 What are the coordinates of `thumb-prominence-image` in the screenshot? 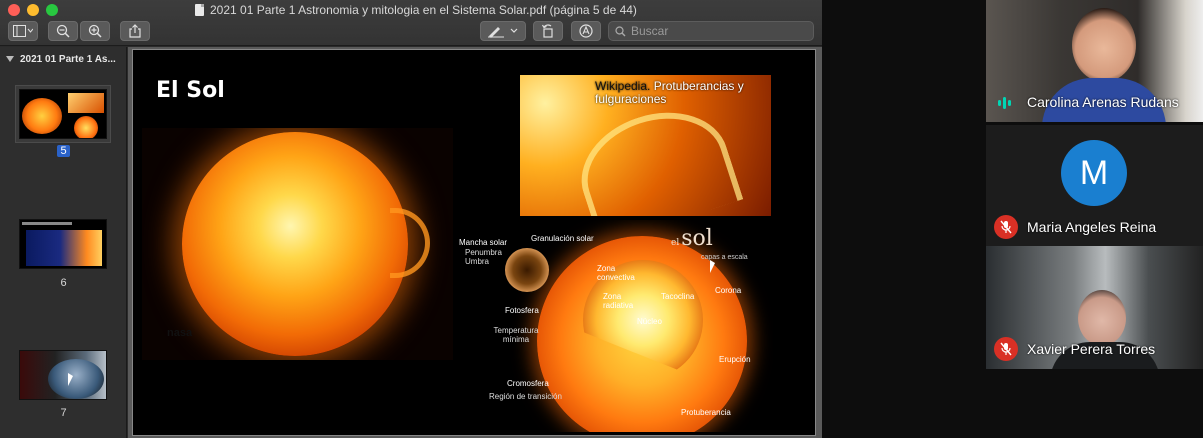 It's located at (86, 103).